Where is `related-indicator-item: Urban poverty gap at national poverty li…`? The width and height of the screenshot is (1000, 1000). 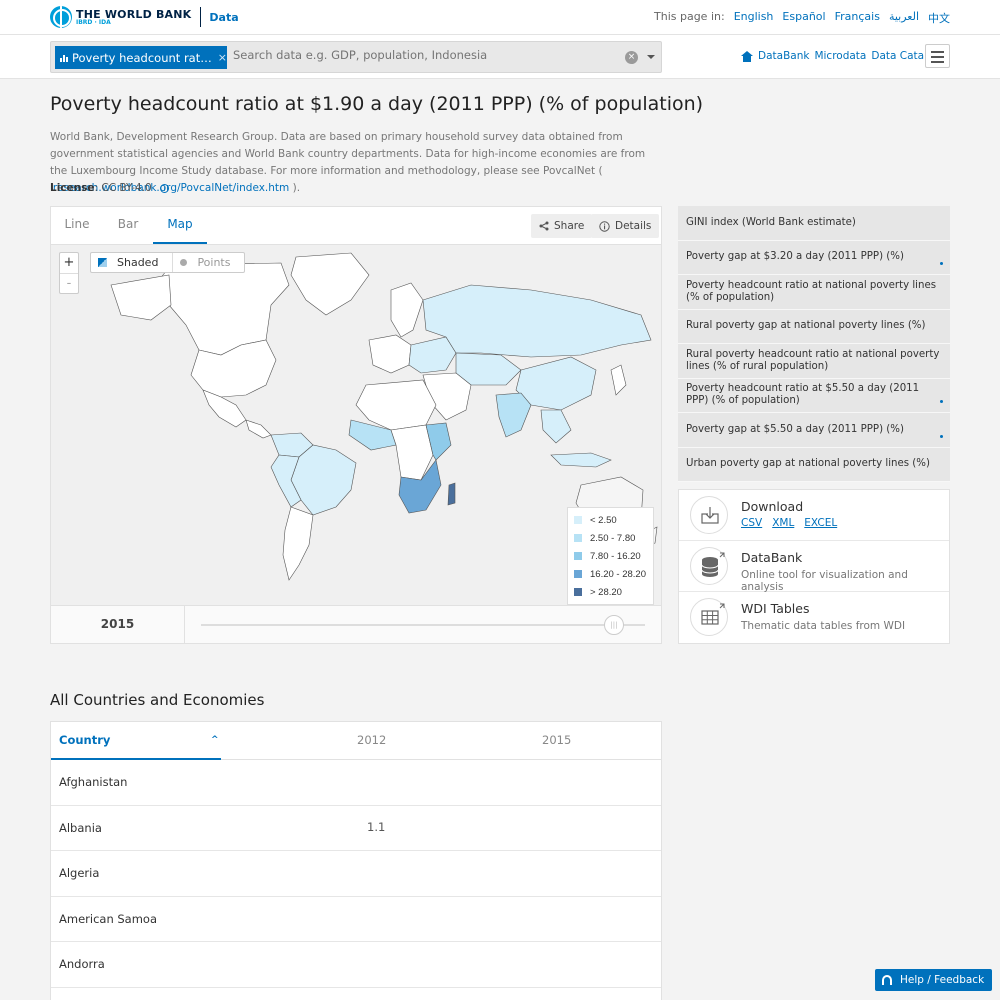 related-indicator-item: Urban poverty gap at national poverty li… is located at coordinates (814, 465).